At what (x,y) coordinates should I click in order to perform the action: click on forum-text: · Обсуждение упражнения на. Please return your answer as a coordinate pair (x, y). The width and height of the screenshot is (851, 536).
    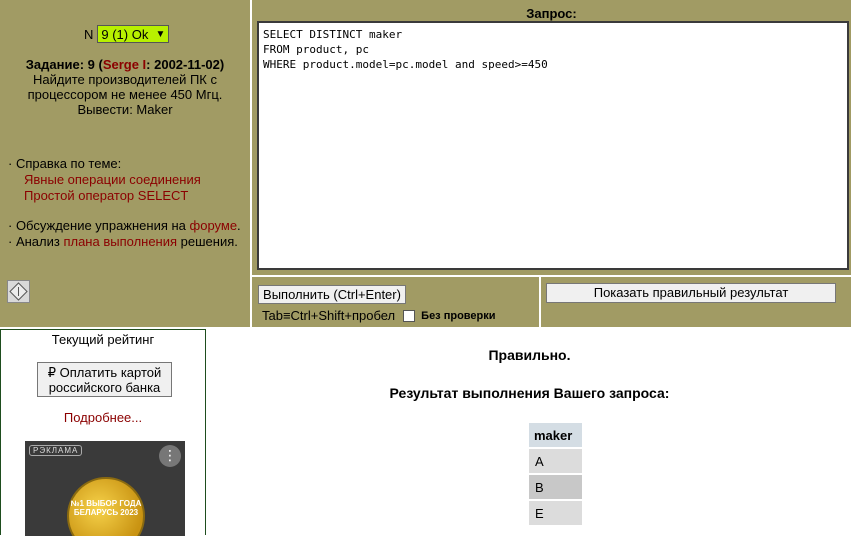
    Looking at the image, I should click on (99, 225).